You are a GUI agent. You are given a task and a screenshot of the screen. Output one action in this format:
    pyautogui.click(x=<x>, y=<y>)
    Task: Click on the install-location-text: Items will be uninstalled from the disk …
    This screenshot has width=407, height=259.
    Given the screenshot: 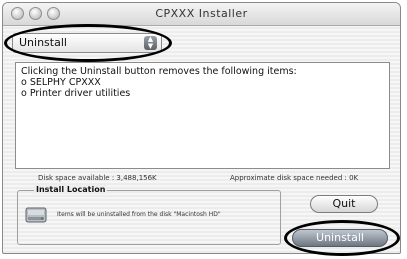 What is the action you would take?
    pyautogui.click(x=139, y=214)
    